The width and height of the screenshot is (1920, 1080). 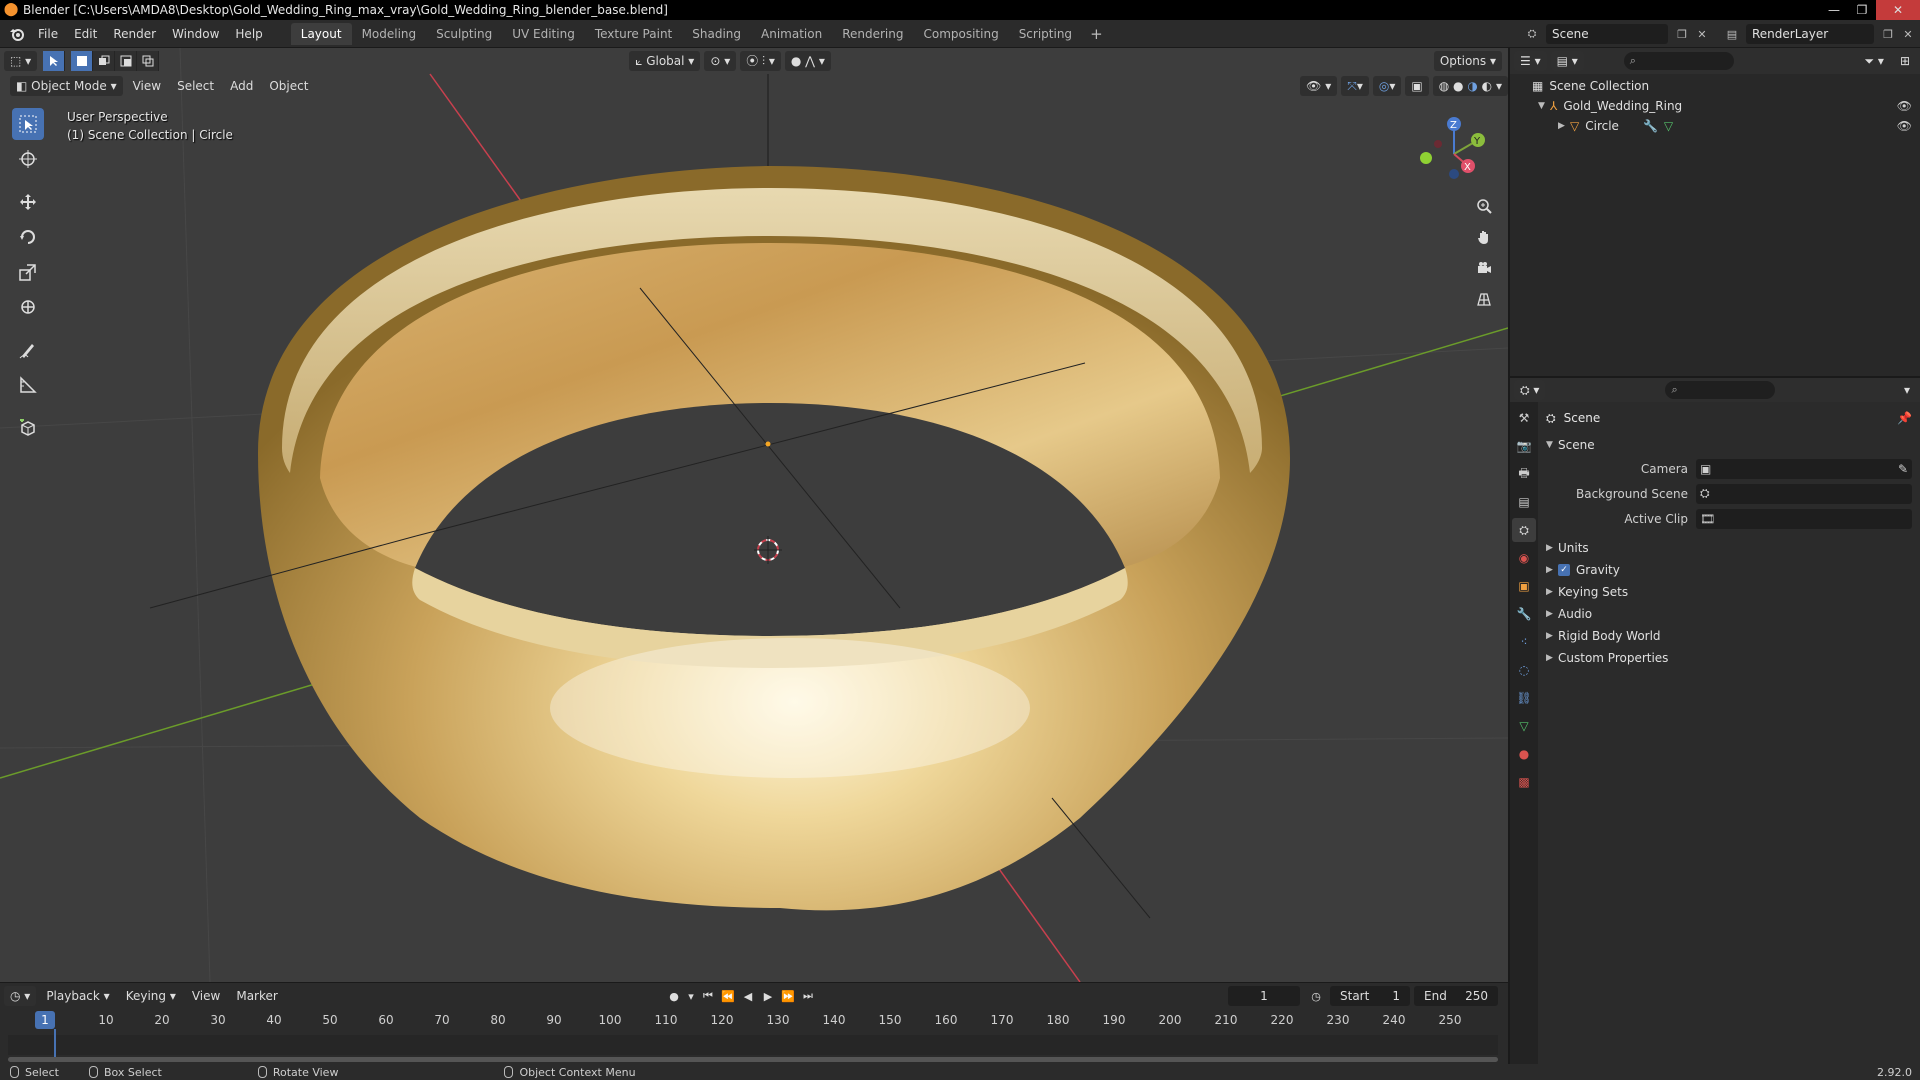 I want to click on timeline-menu-playback: Playback ▾, so click(x=77, y=996).